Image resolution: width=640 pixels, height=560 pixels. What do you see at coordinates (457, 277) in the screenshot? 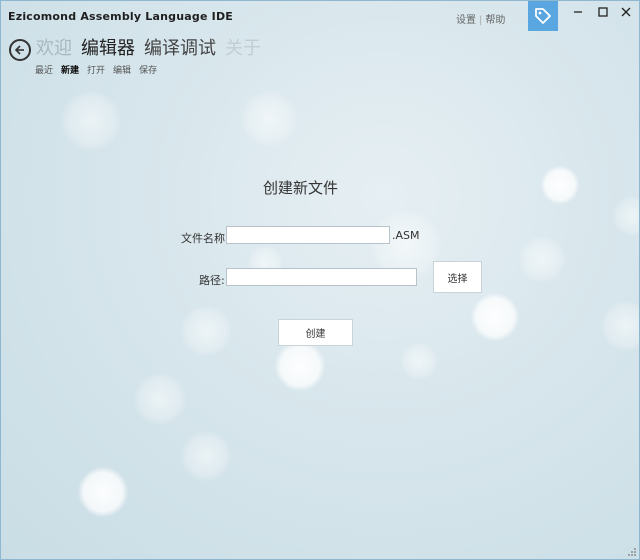
I see `browse-button: 选择` at bounding box center [457, 277].